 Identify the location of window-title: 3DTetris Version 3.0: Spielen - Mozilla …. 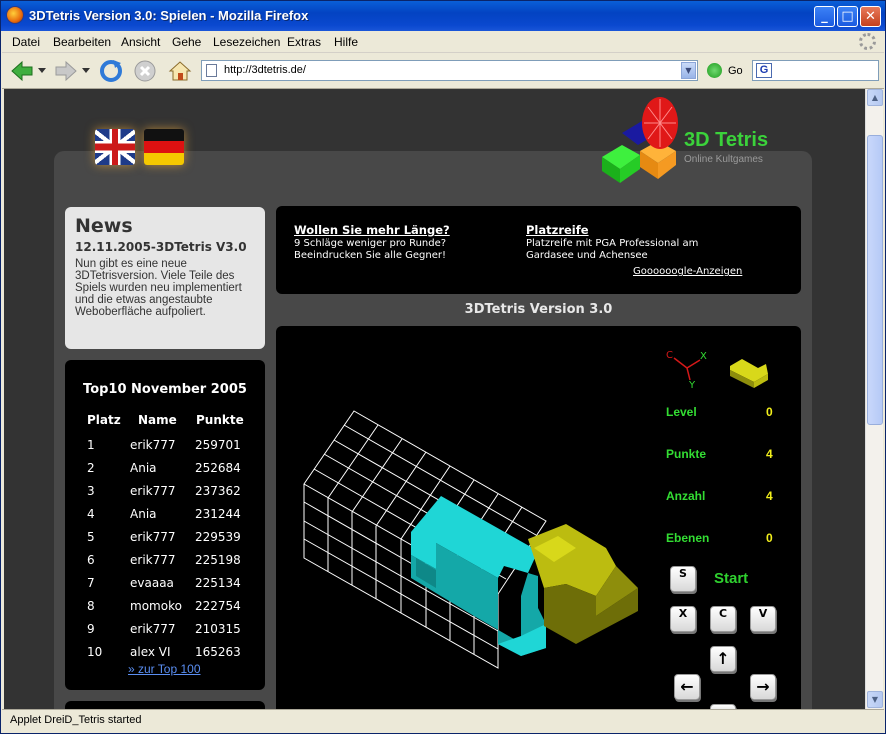
(169, 15).